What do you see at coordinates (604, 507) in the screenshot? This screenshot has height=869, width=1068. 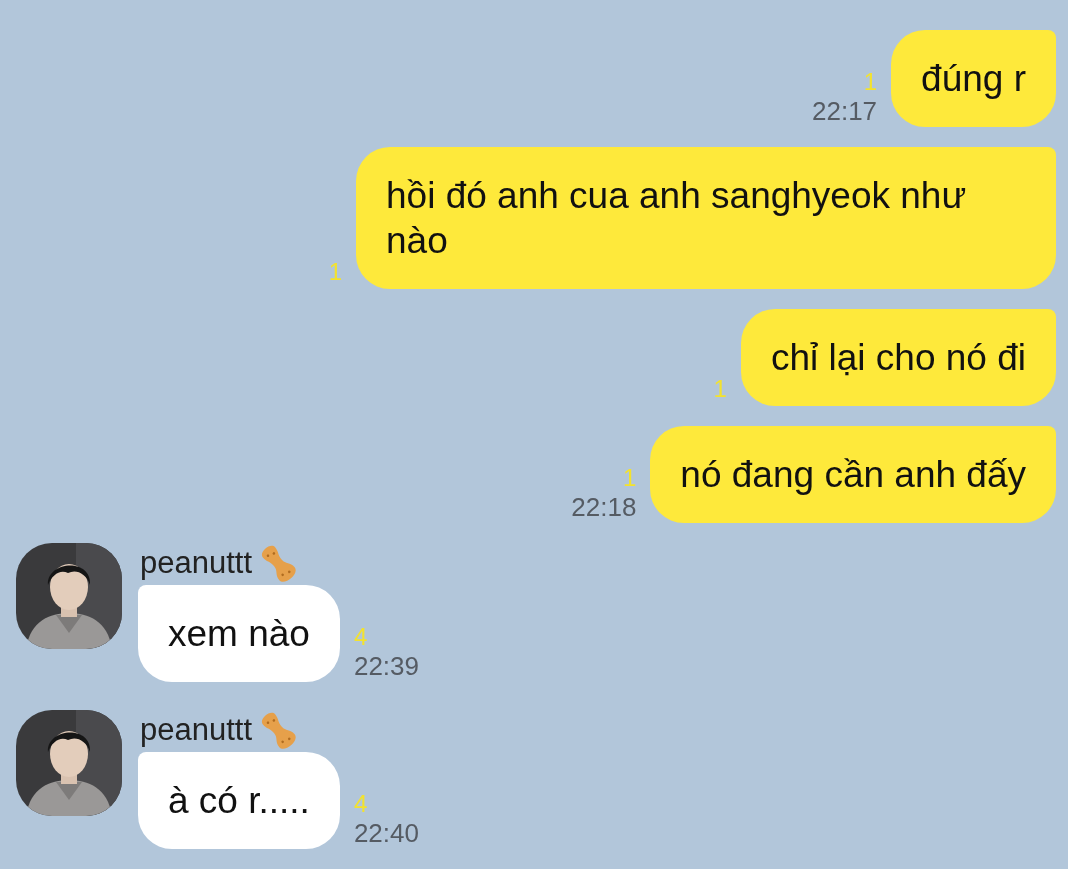 I see `message-time: 22:18` at bounding box center [604, 507].